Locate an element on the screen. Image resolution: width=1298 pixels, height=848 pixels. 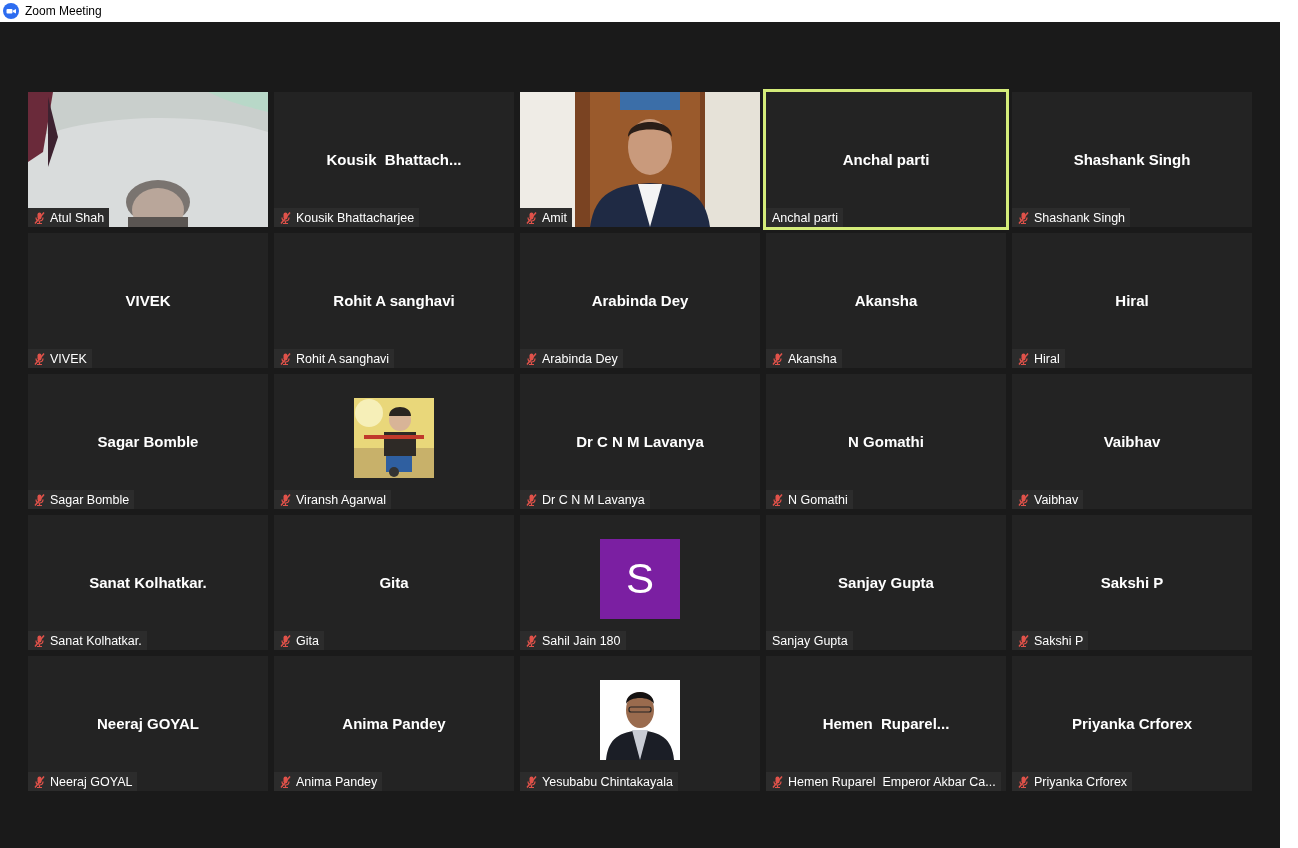
window-title: Zoom Meeting is located at coordinates (63, 11).